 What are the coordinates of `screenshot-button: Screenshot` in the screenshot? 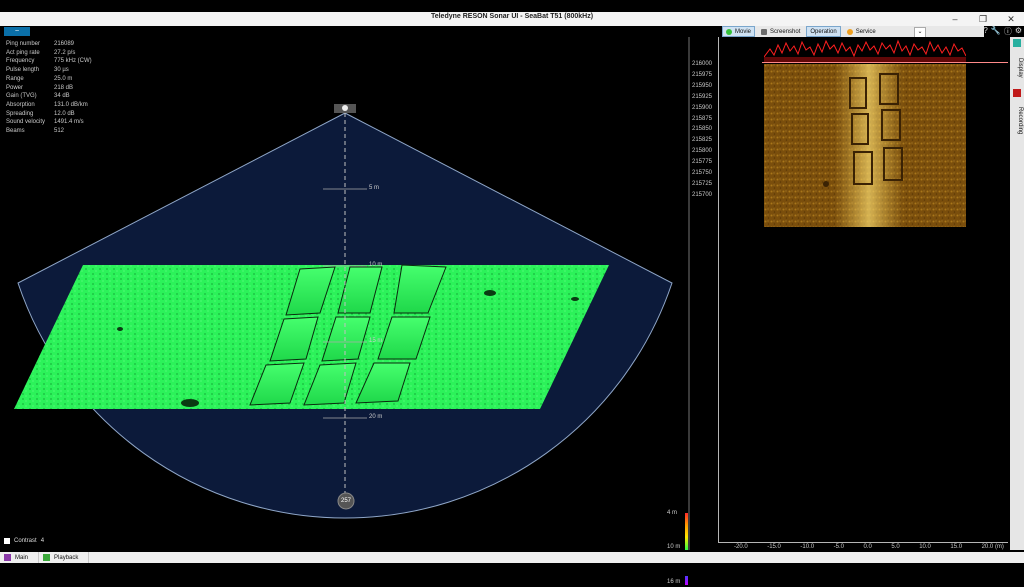 It's located at (780, 31).